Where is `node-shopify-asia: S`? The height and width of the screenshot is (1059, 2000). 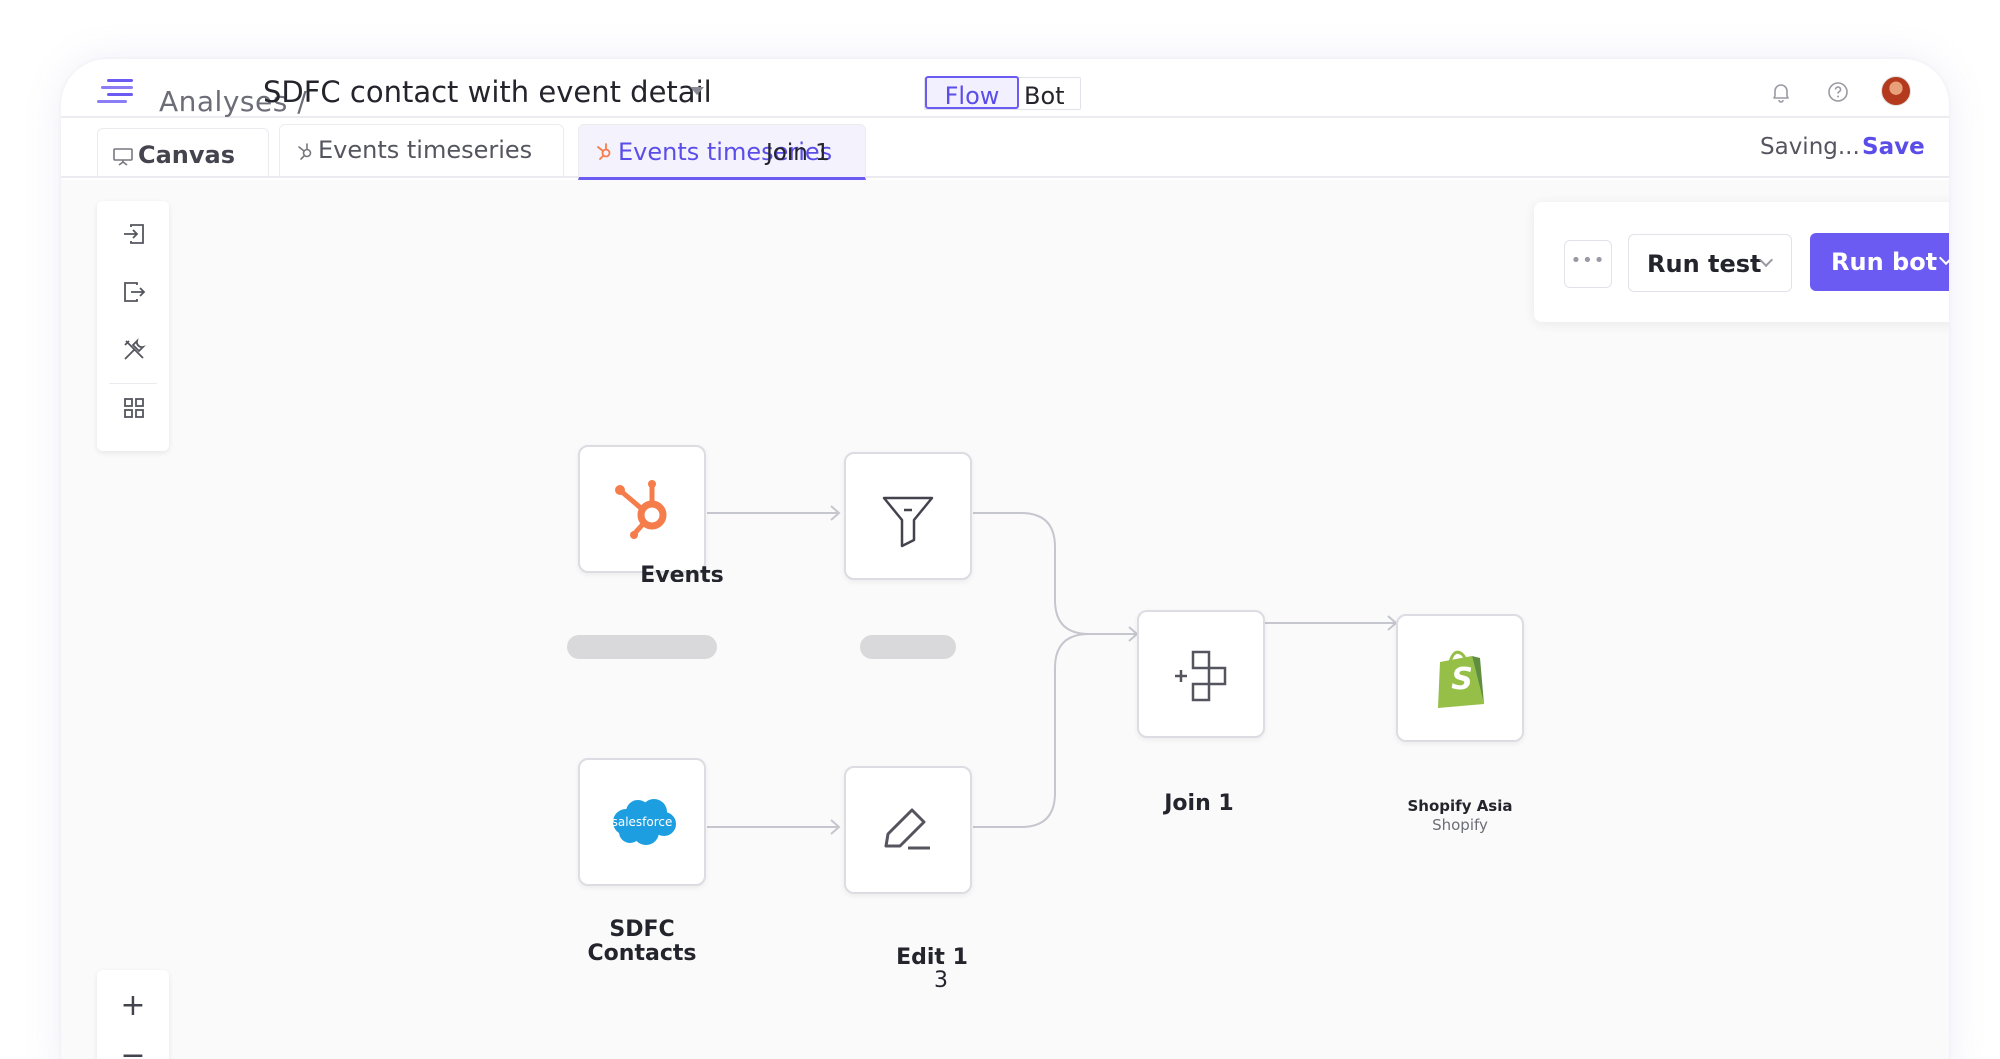 node-shopify-asia: S is located at coordinates (1460, 678).